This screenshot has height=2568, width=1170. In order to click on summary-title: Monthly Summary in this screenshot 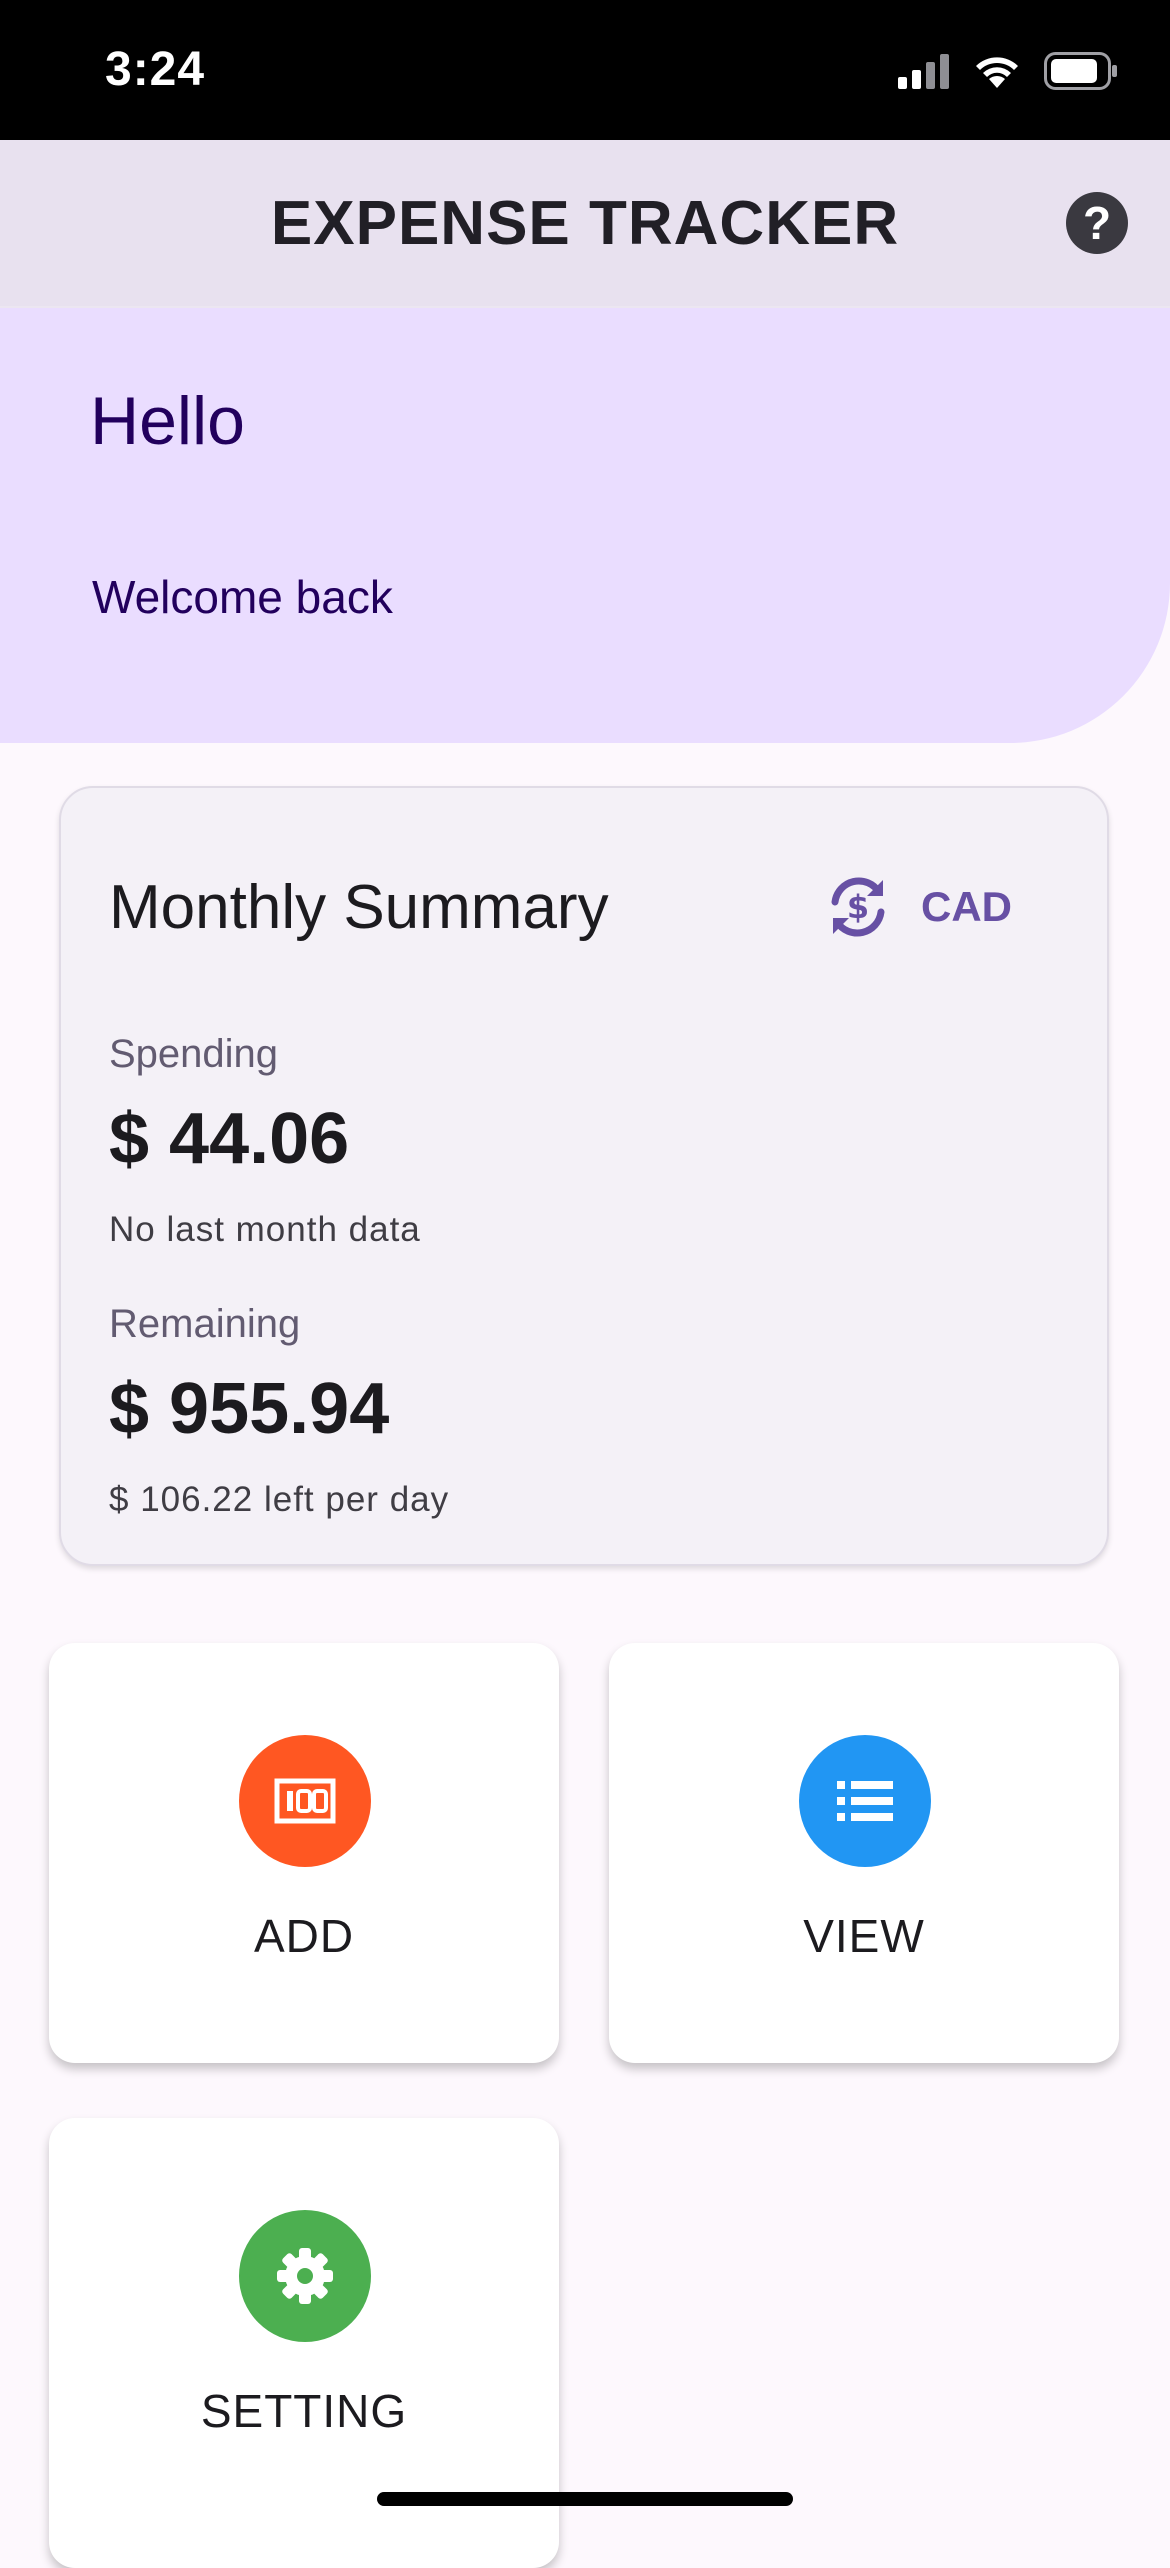, I will do `click(359, 907)`.